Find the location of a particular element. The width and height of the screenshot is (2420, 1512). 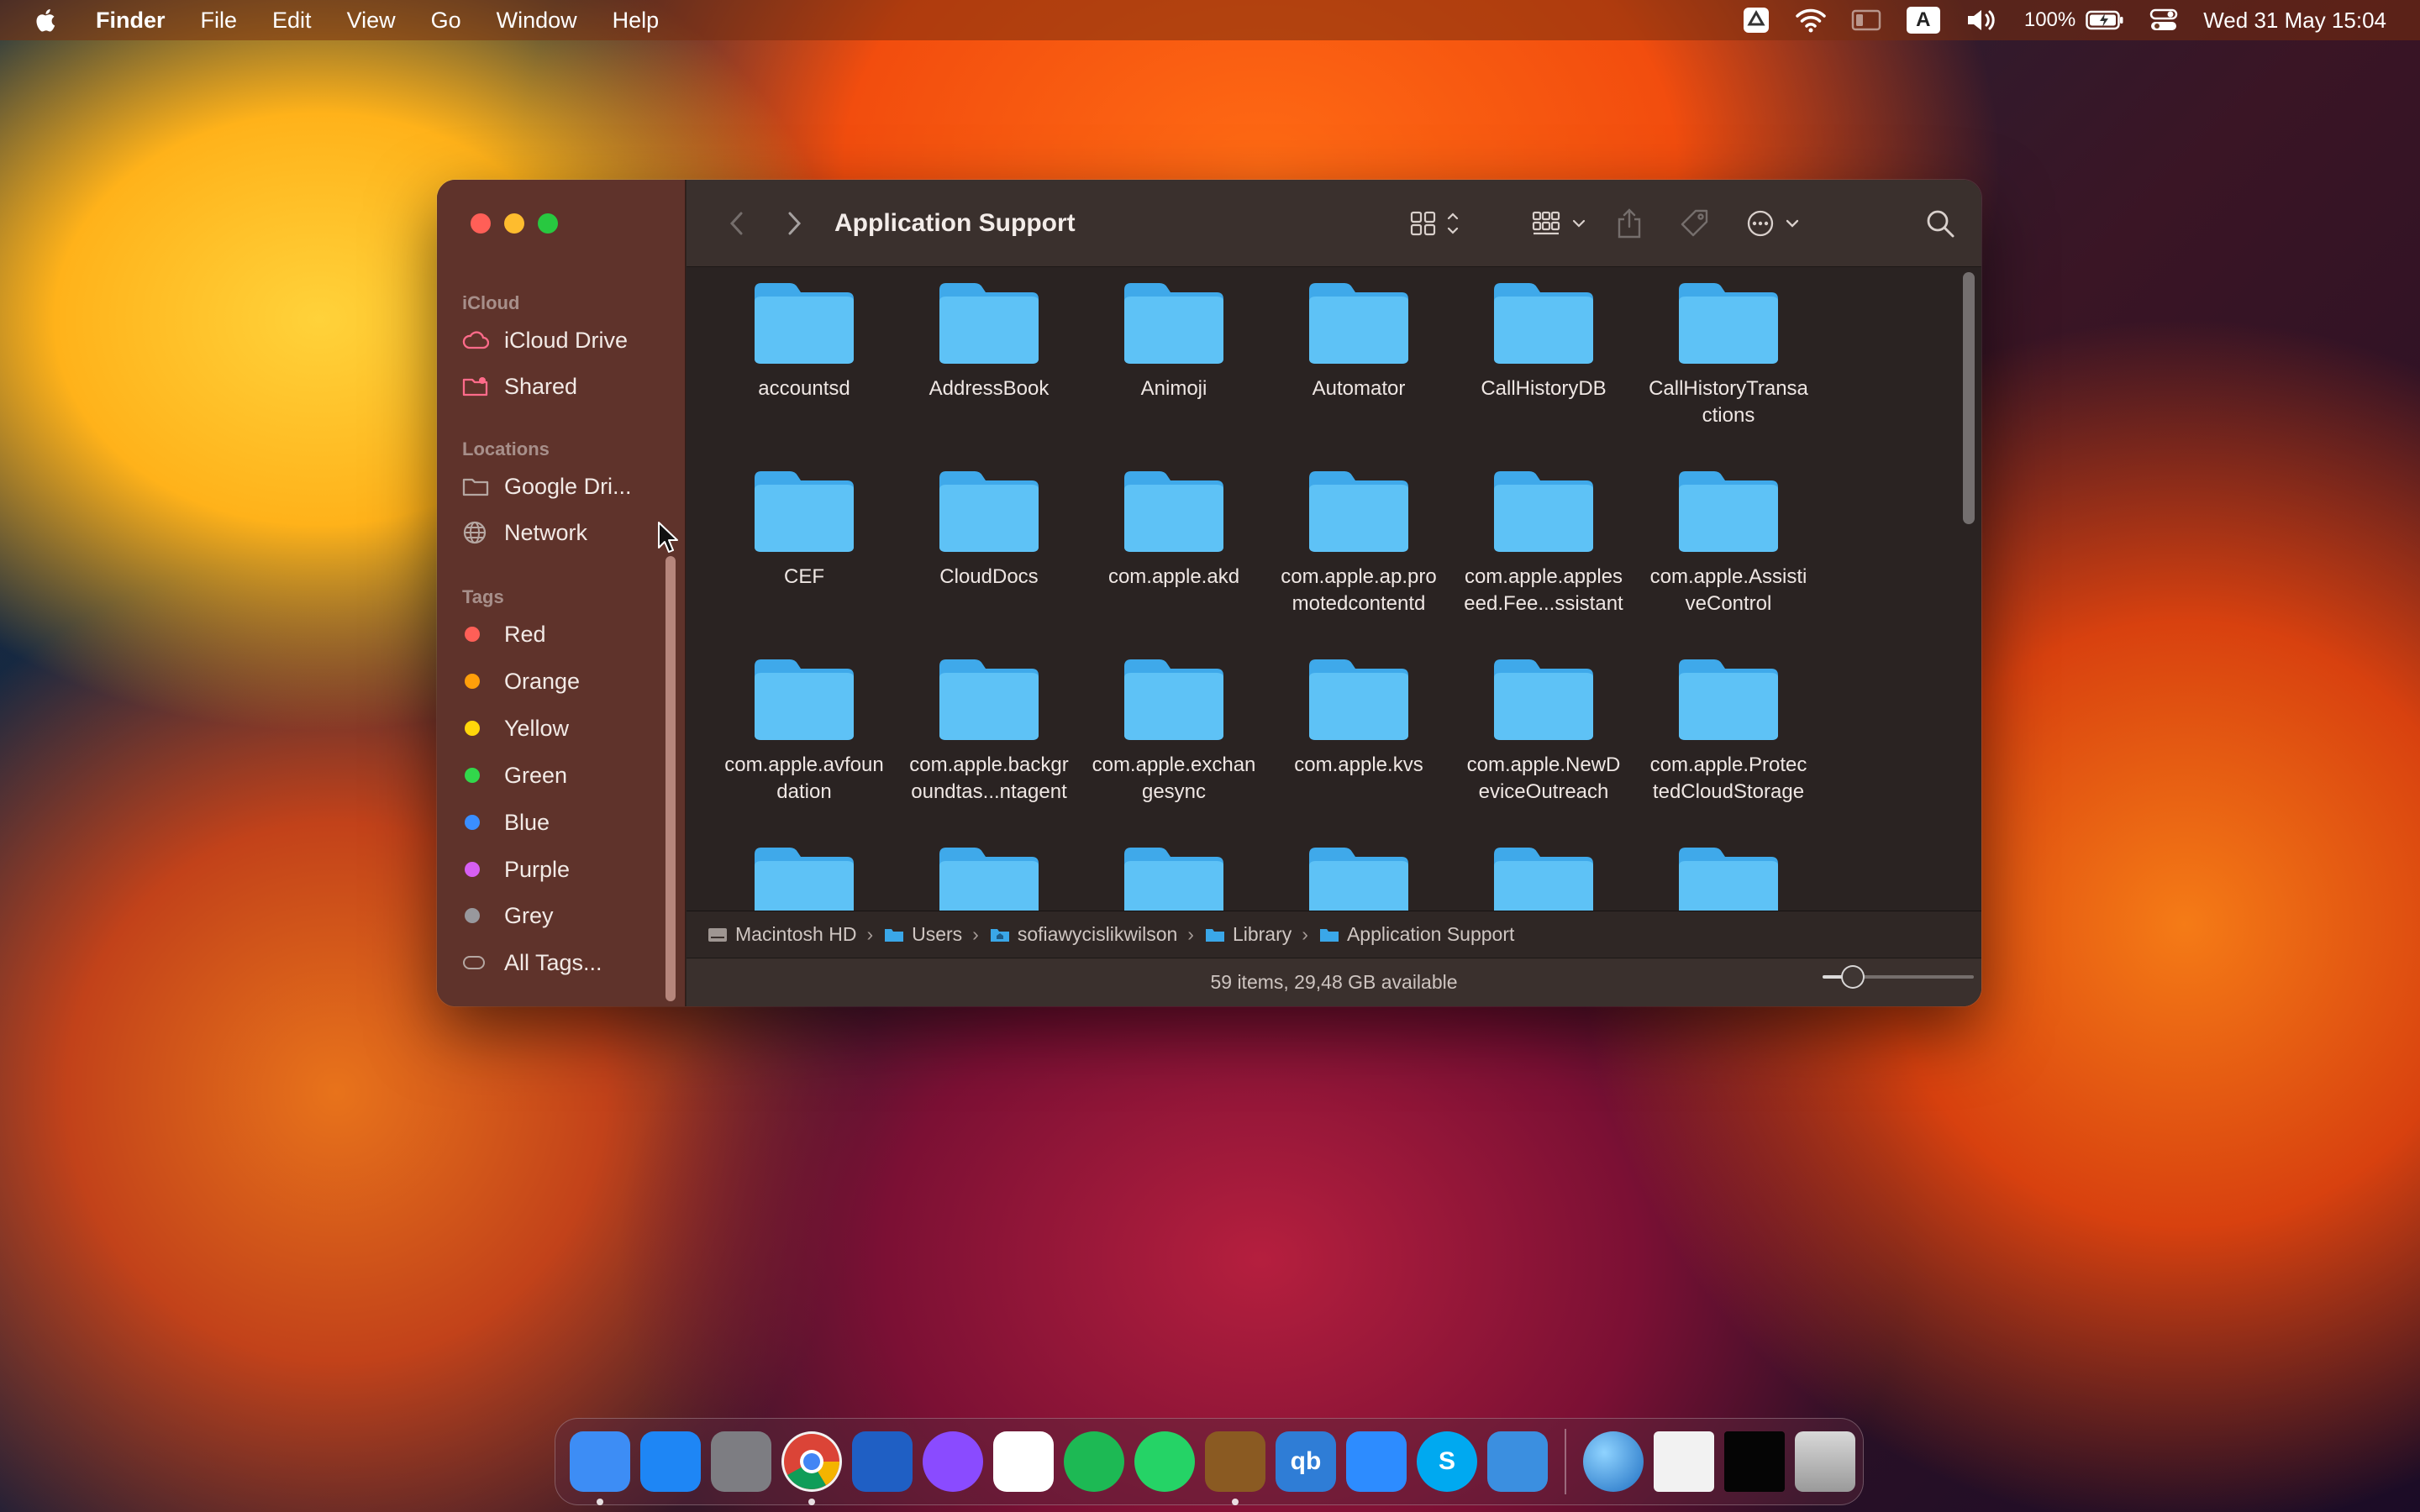

slider-knob is located at coordinates (1853, 977).